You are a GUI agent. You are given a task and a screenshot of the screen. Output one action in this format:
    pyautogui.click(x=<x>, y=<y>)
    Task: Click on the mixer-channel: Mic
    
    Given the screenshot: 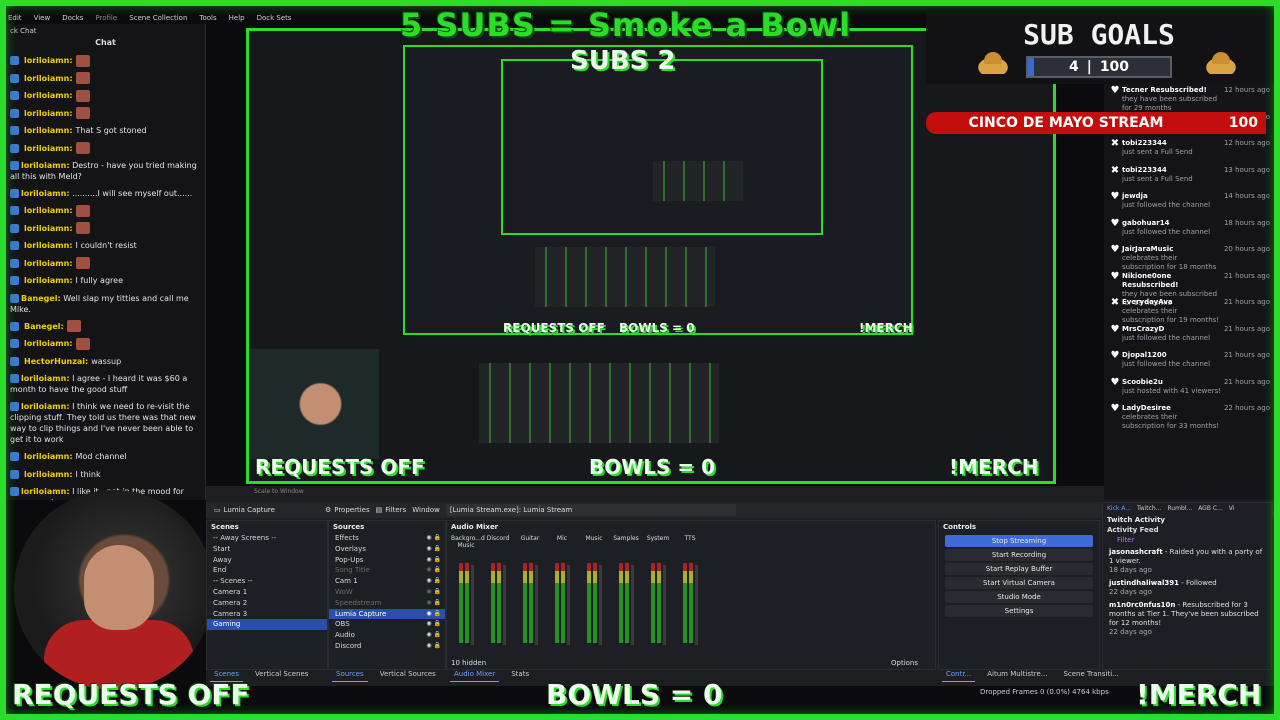 What is the action you would take?
    pyautogui.click(x=562, y=595)
    